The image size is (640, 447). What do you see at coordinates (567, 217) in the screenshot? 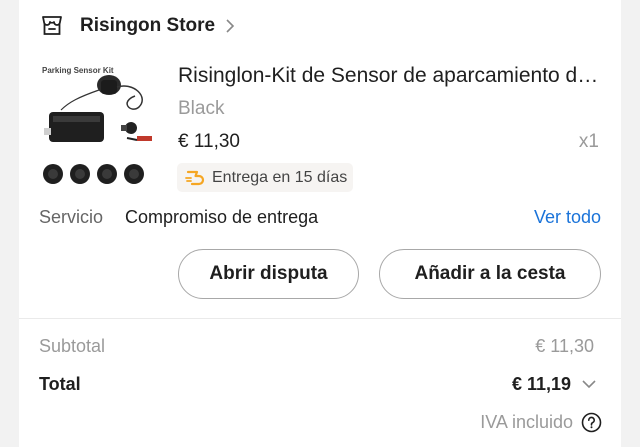
I see `see-all-link: Ver todo` at bounding box center [567, 217].